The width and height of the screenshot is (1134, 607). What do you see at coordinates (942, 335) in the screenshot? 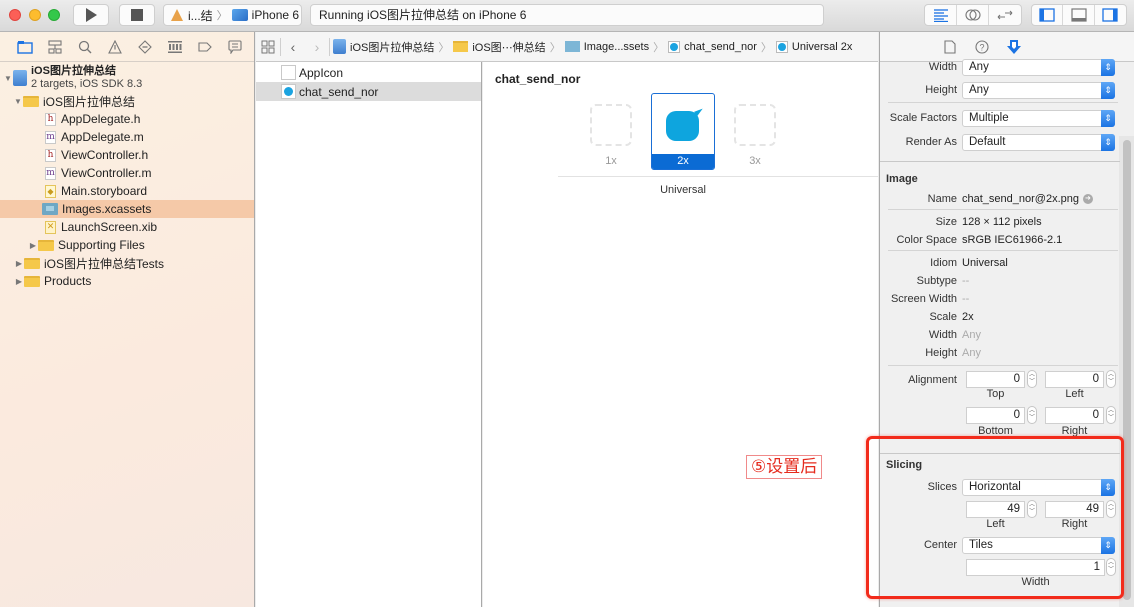
I see `image-width-label: Width` at bounding box center [942, 335].